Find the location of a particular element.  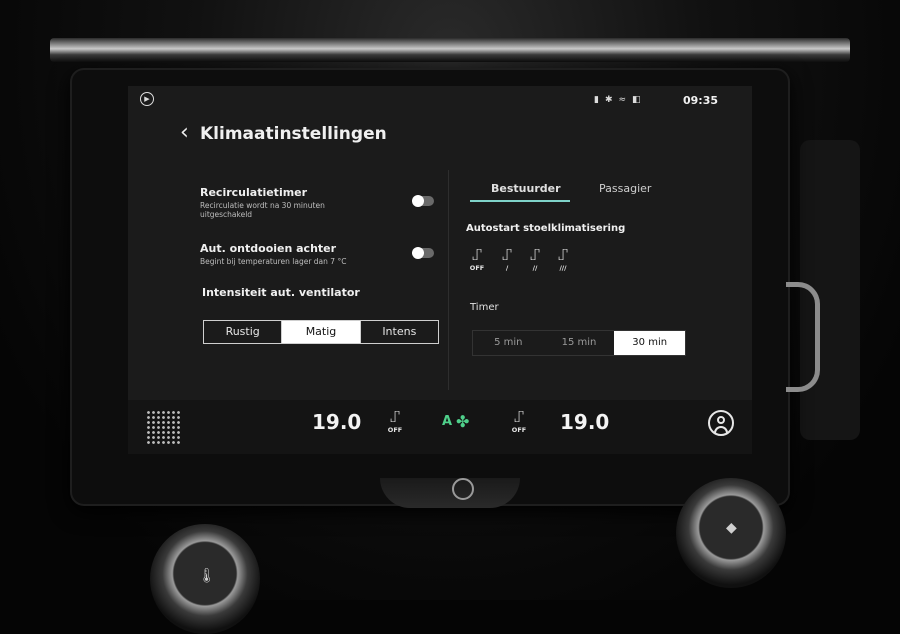

seat-level-off: ⑀ OFF is located at coordinates (477, 263).